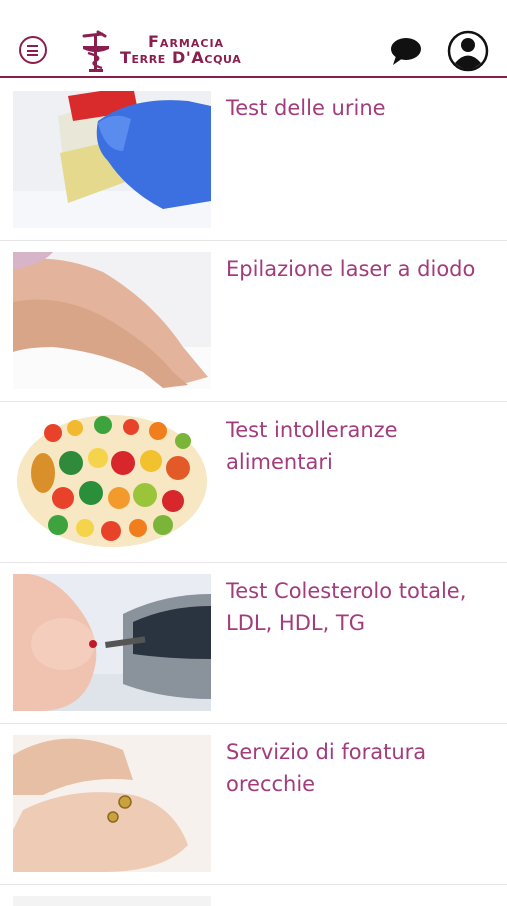 Image resolution: width=507 pixels, height=906 pixels. I want to click on glucometer-finger-image, so click(112, 642).